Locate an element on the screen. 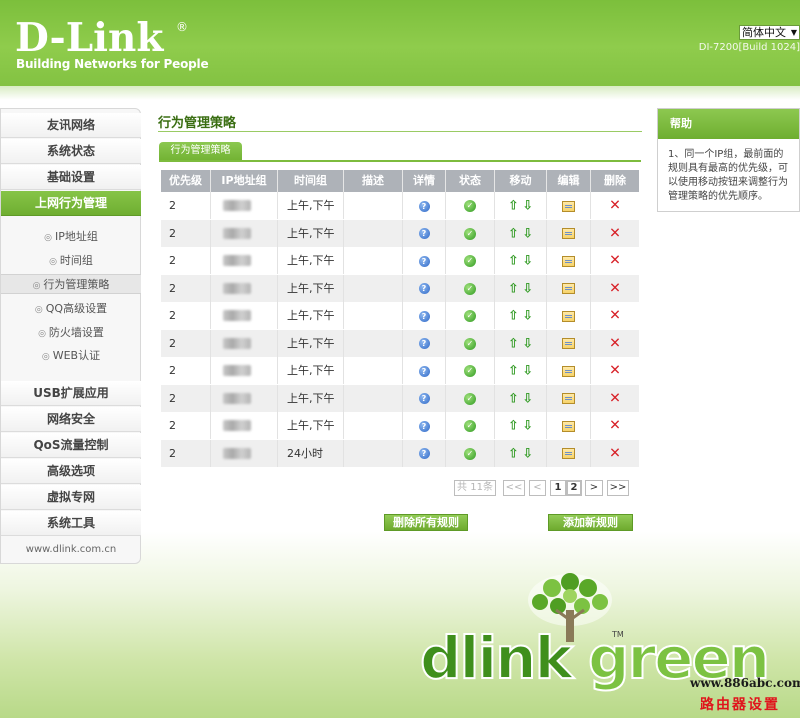  sidebar-item-vpn: 虚拟专网 is located at coordinates (71, 497).